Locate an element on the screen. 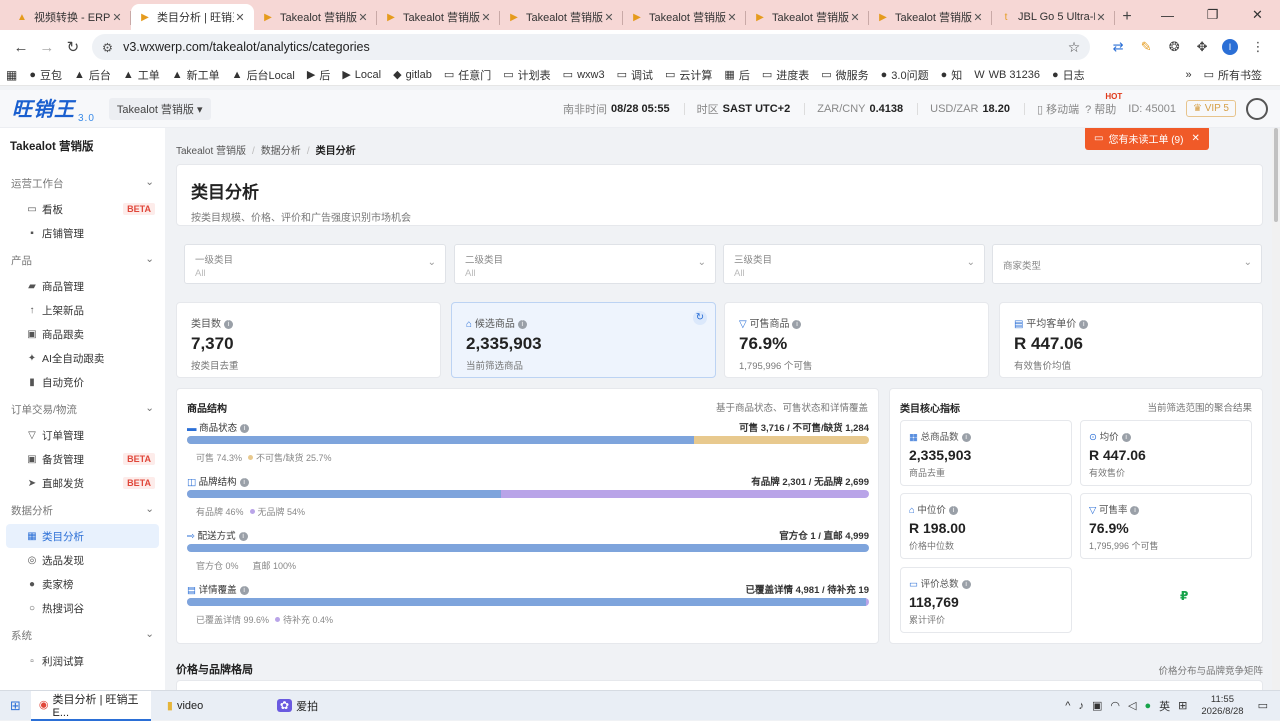 Image resolution: width=1280 pixels, height=721 pixels. bookmark-item: ▭ 计划表 is located at coordinates (526, 75).